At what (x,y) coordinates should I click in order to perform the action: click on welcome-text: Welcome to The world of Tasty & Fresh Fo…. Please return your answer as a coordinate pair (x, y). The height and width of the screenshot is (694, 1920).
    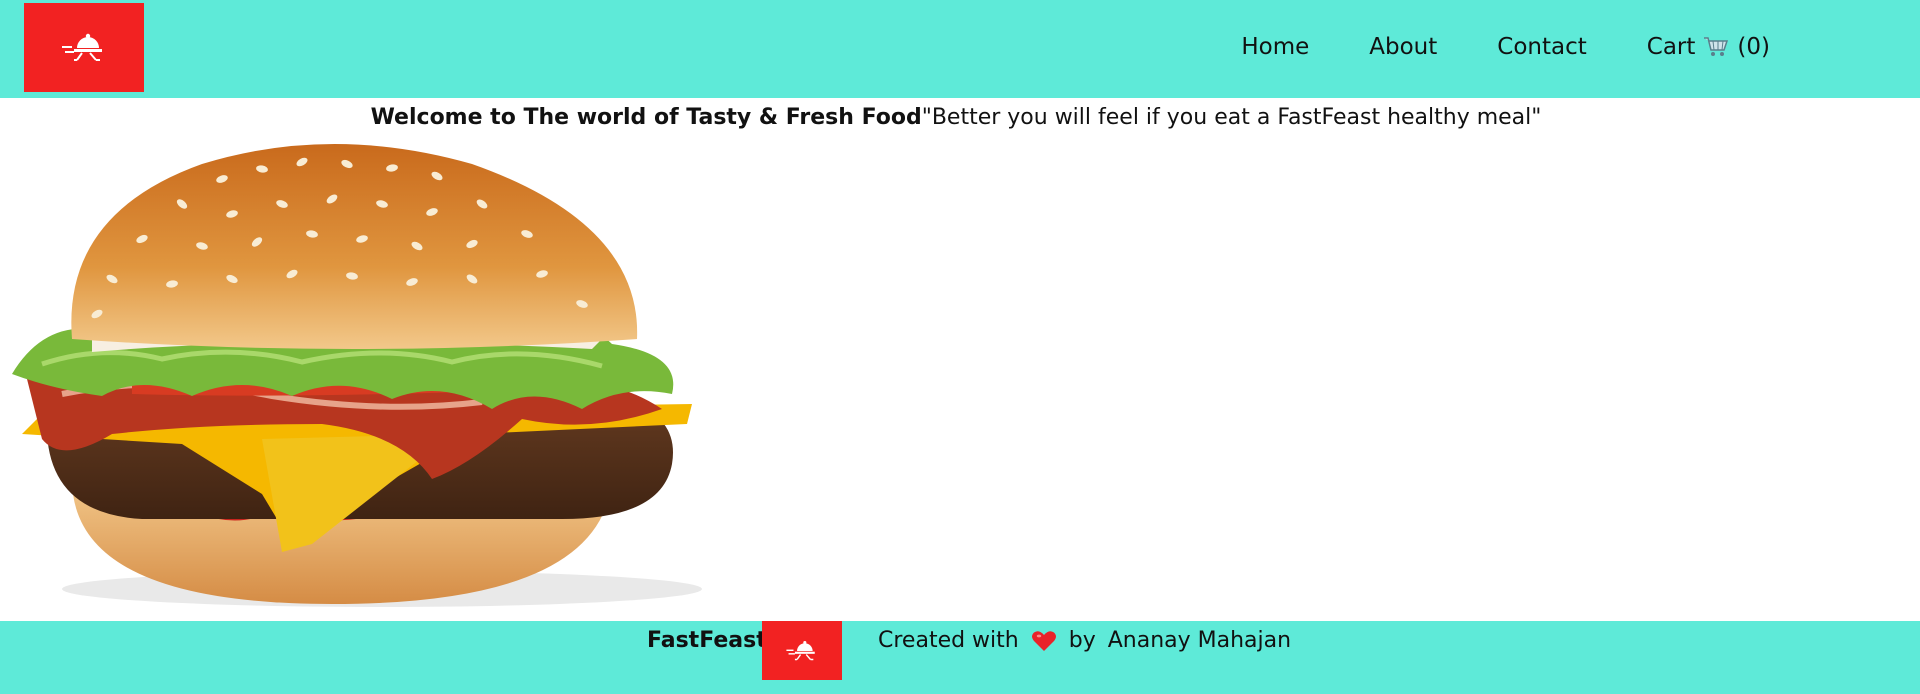
    Looking at the image, I should click on (960, 118).